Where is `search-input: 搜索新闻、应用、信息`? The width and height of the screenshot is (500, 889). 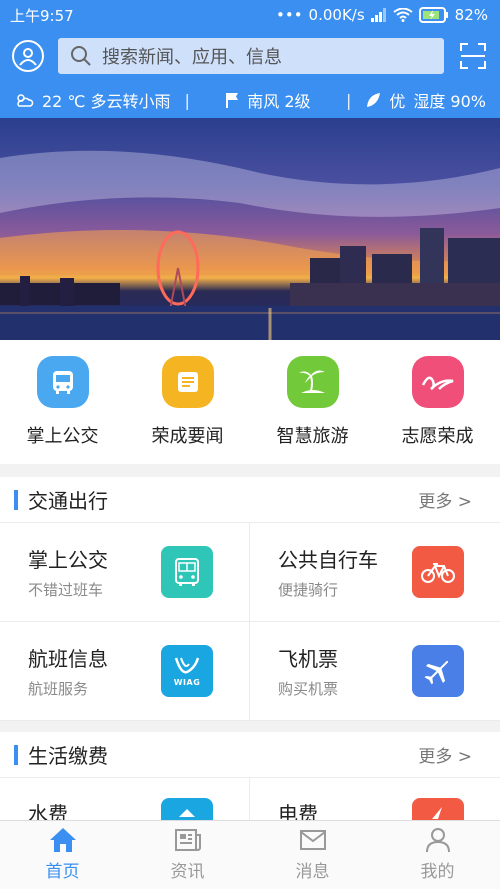 search-input: 搜索新闻、应用、信息 is located at coordinates (251, 56).